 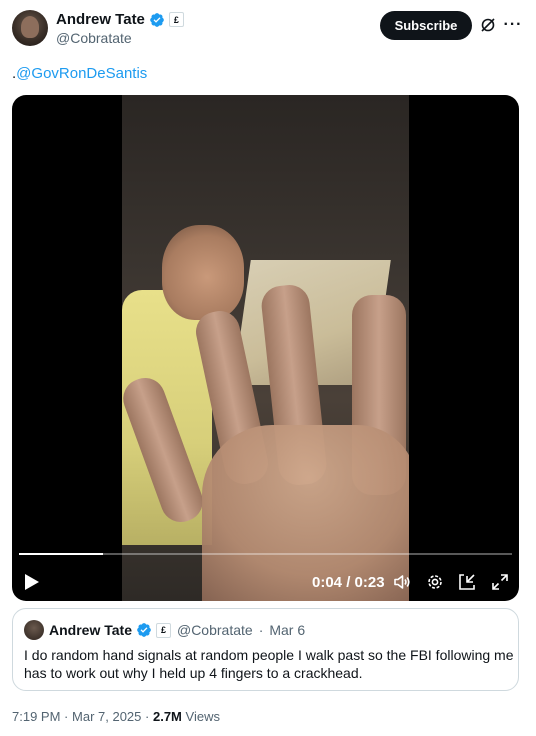 I want to click on fullscreen-icon, so click(x=500, y=582).